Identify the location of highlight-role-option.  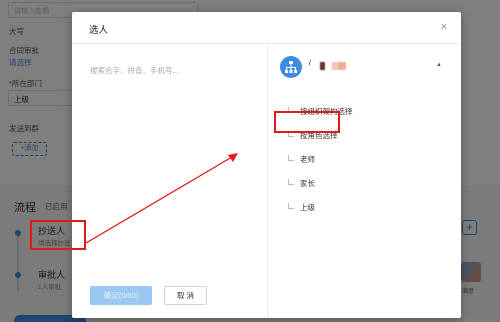
(307, 122).